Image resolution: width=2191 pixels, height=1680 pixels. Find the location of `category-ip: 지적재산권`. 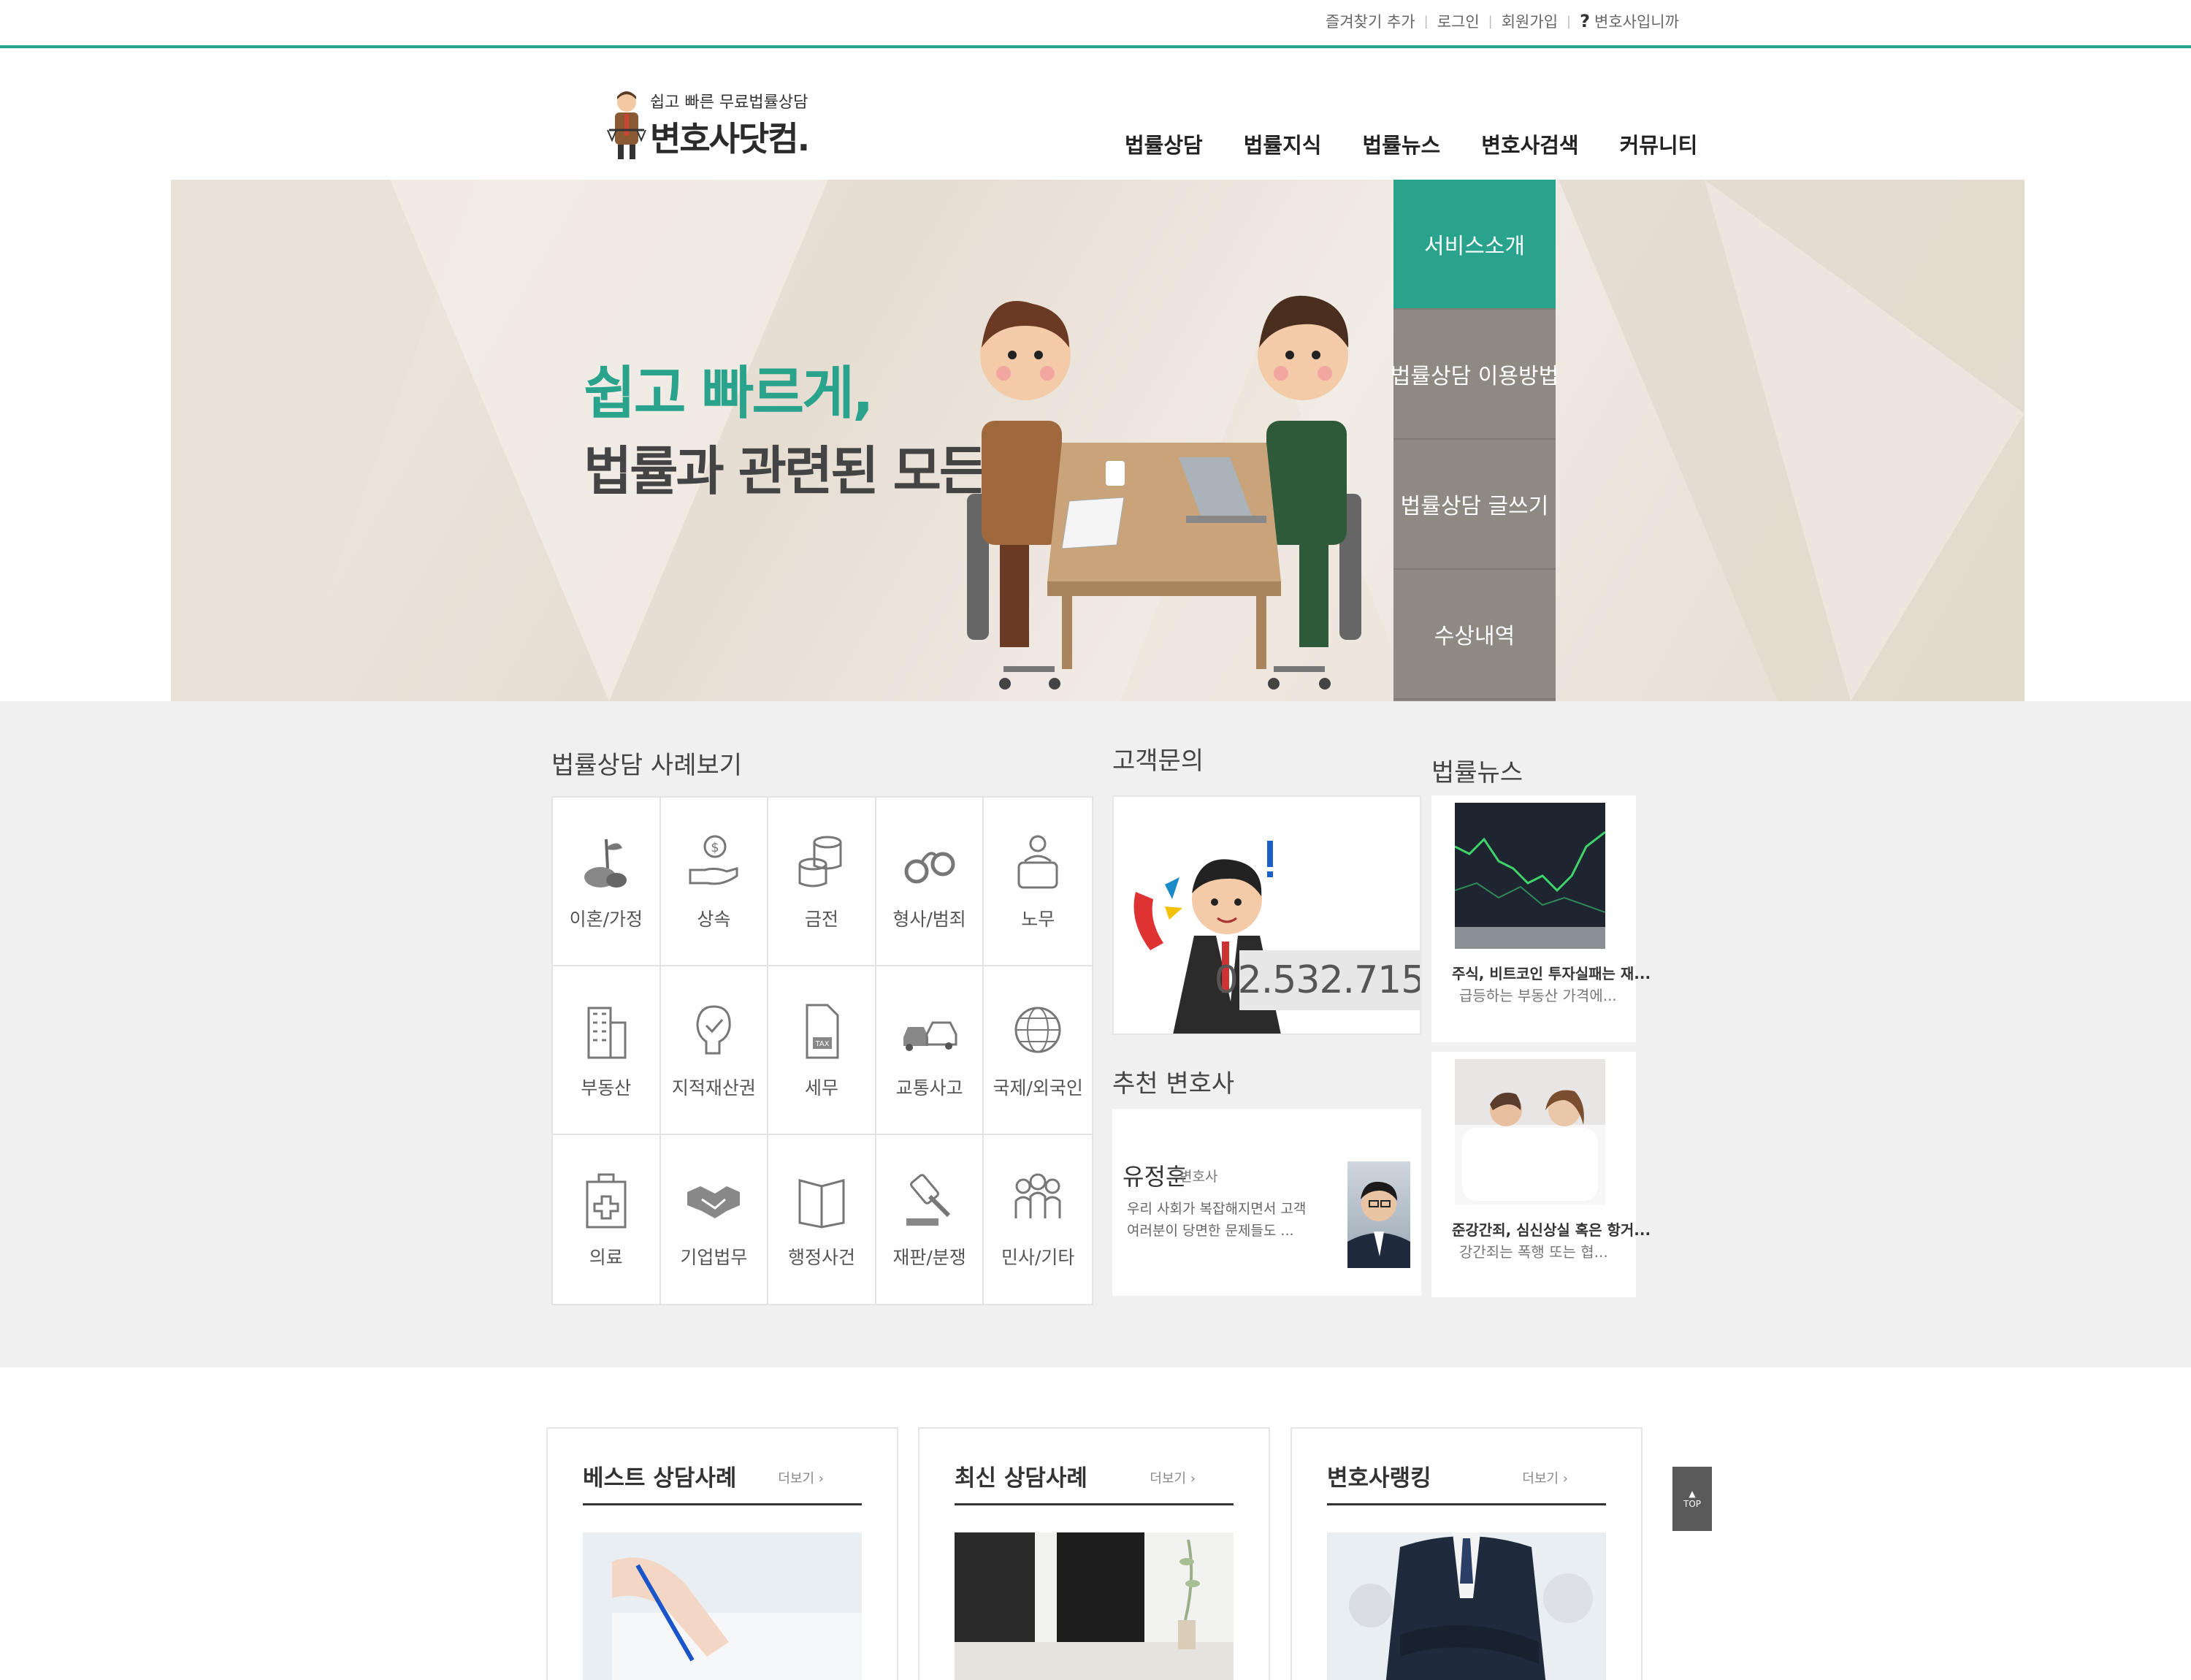

category-ip: 지적재산권 is located at coordinates (714, 1050).